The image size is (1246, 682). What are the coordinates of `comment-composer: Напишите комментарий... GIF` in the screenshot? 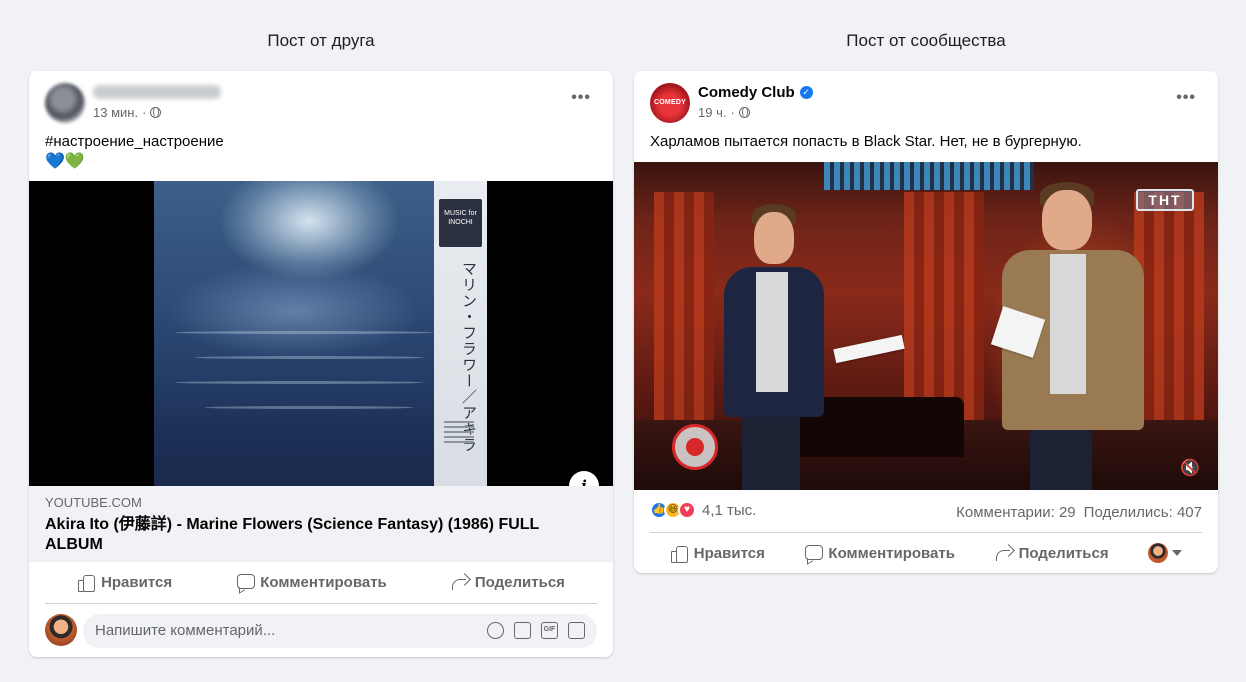 It's located at (321, 631).